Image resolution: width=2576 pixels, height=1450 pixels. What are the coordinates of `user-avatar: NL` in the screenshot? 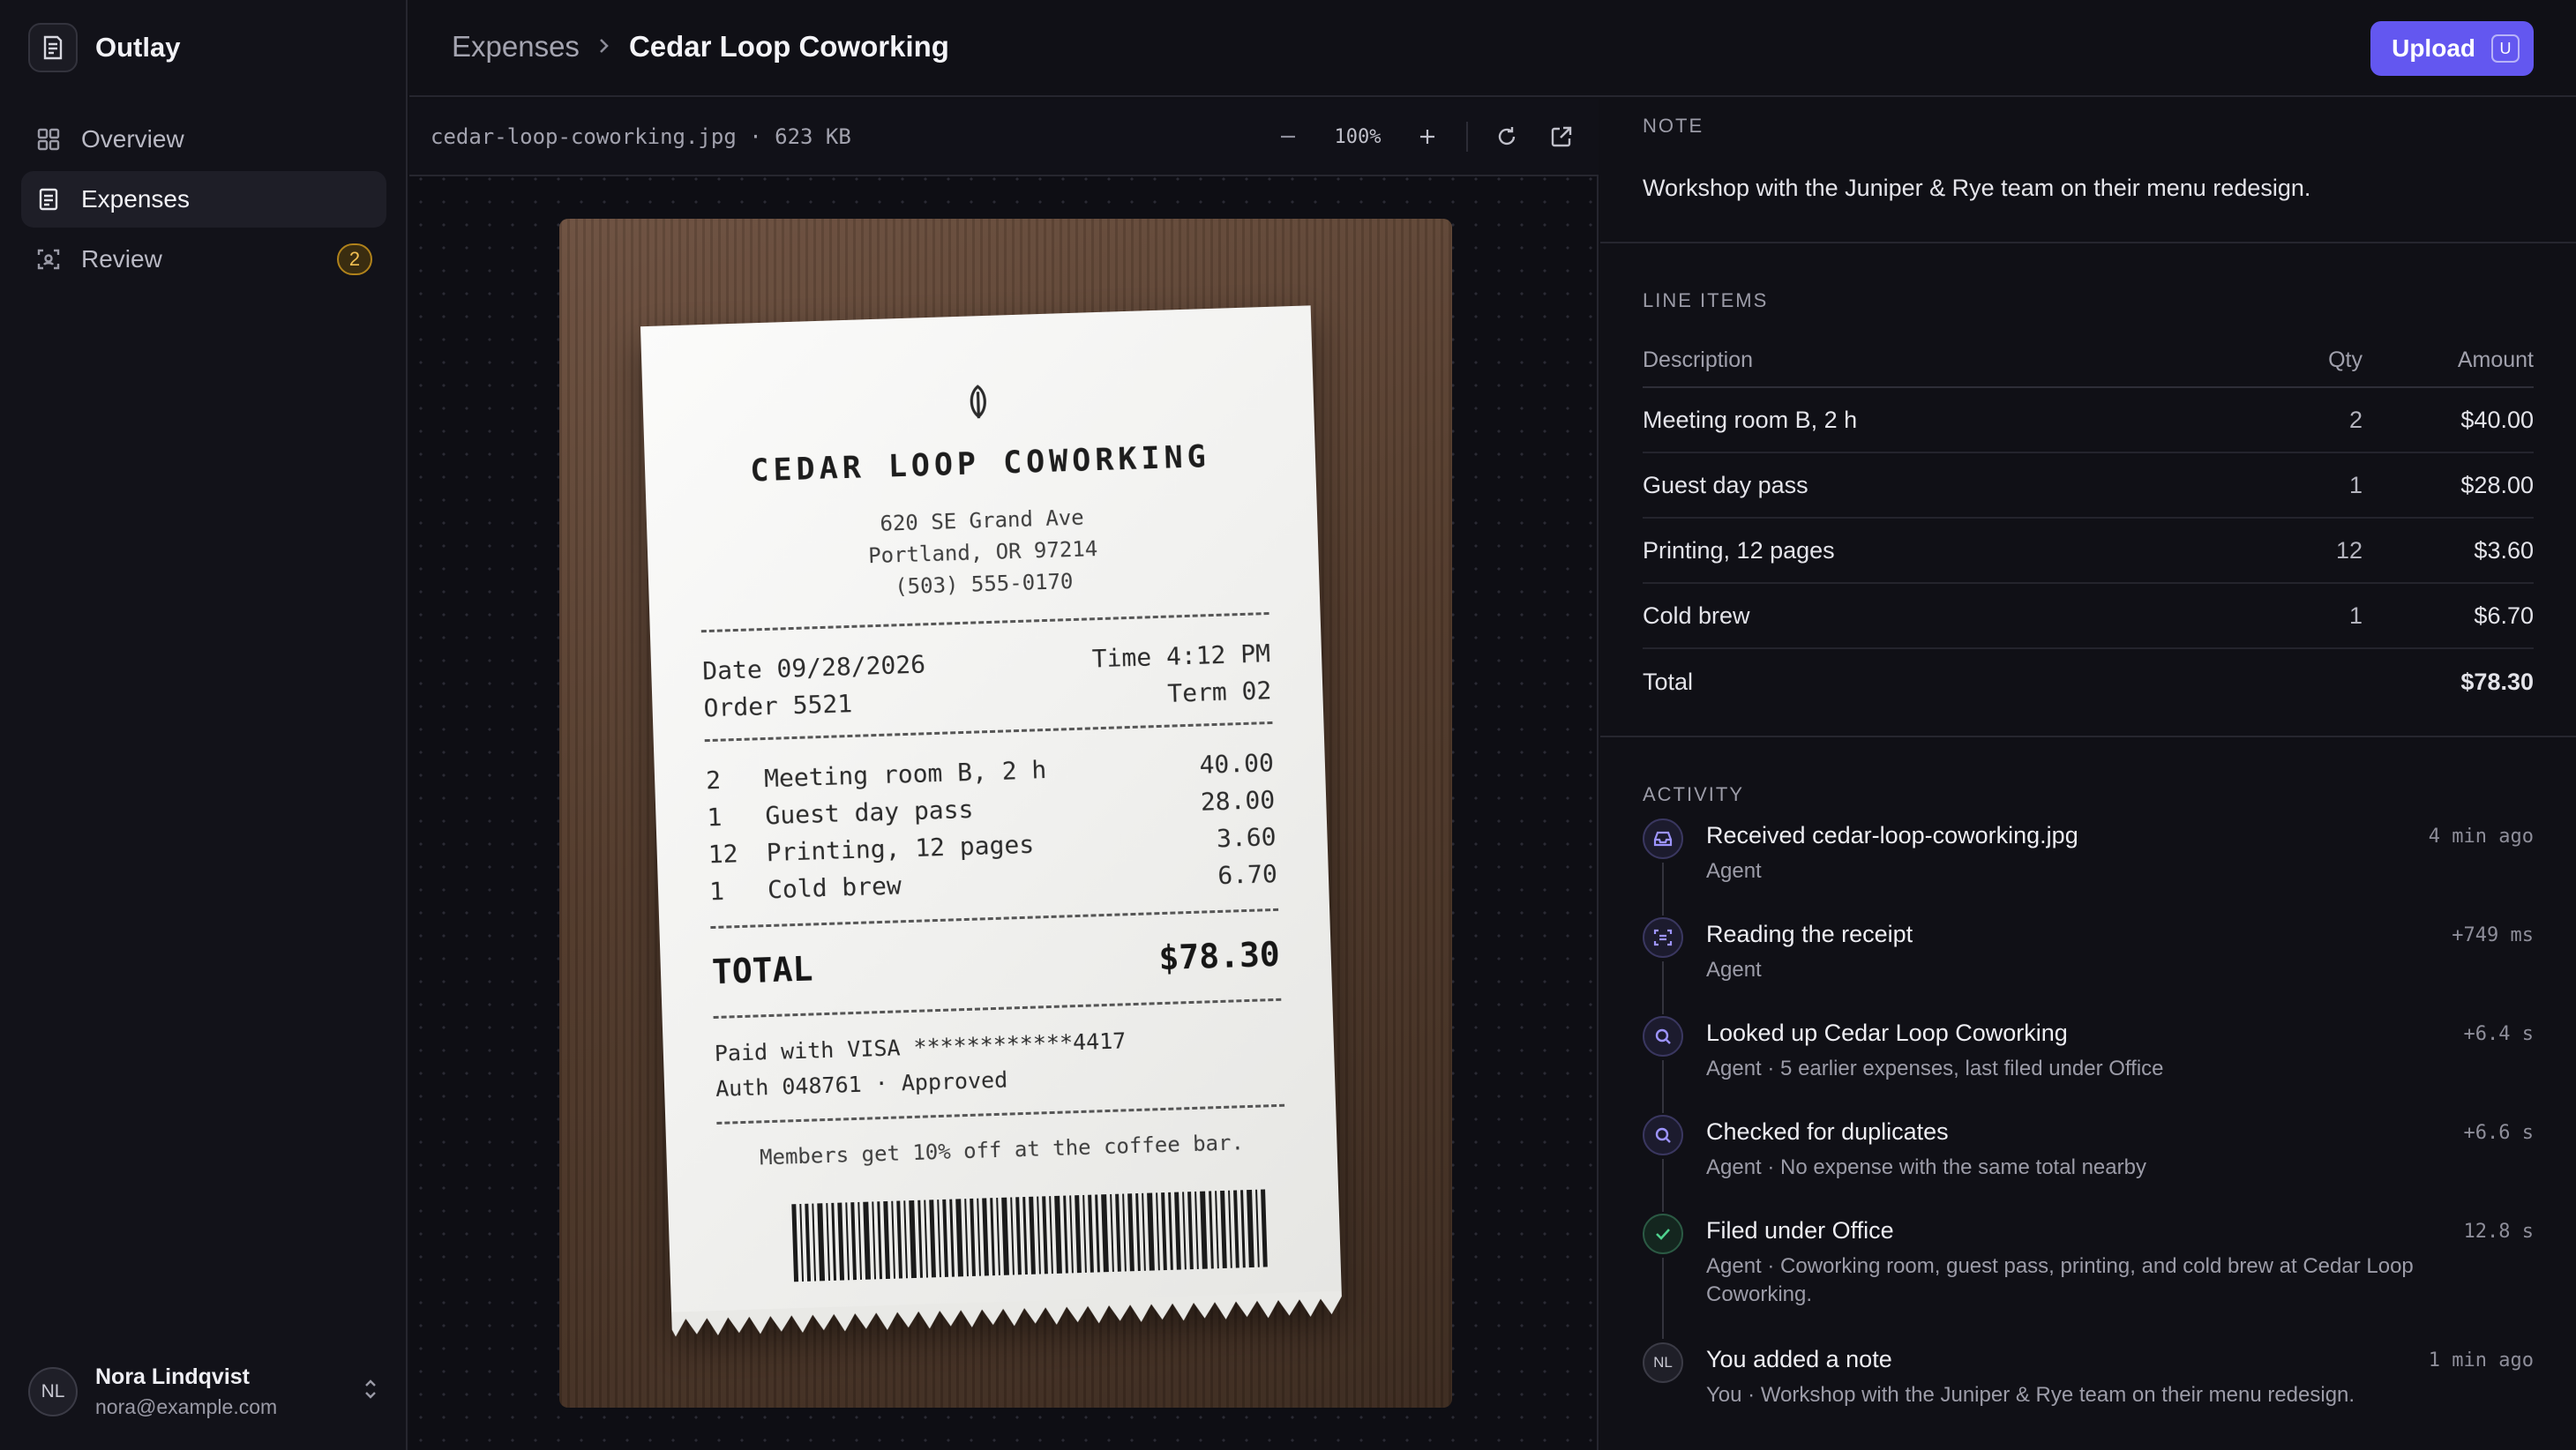 It's located at (1663, 1362).